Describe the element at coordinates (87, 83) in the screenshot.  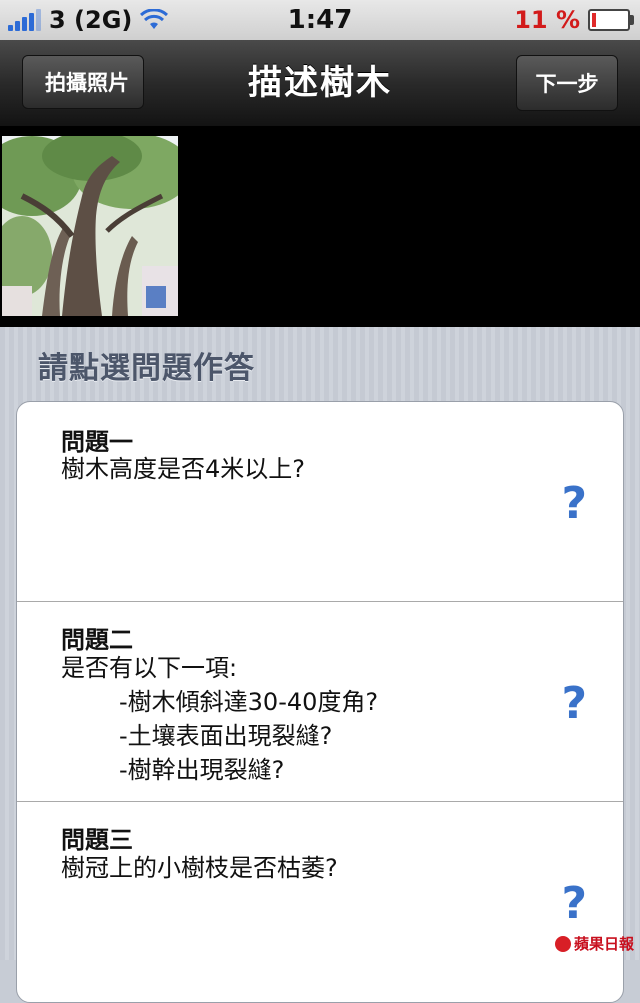
I see `back-button-label: 拍攝照片` at that location.